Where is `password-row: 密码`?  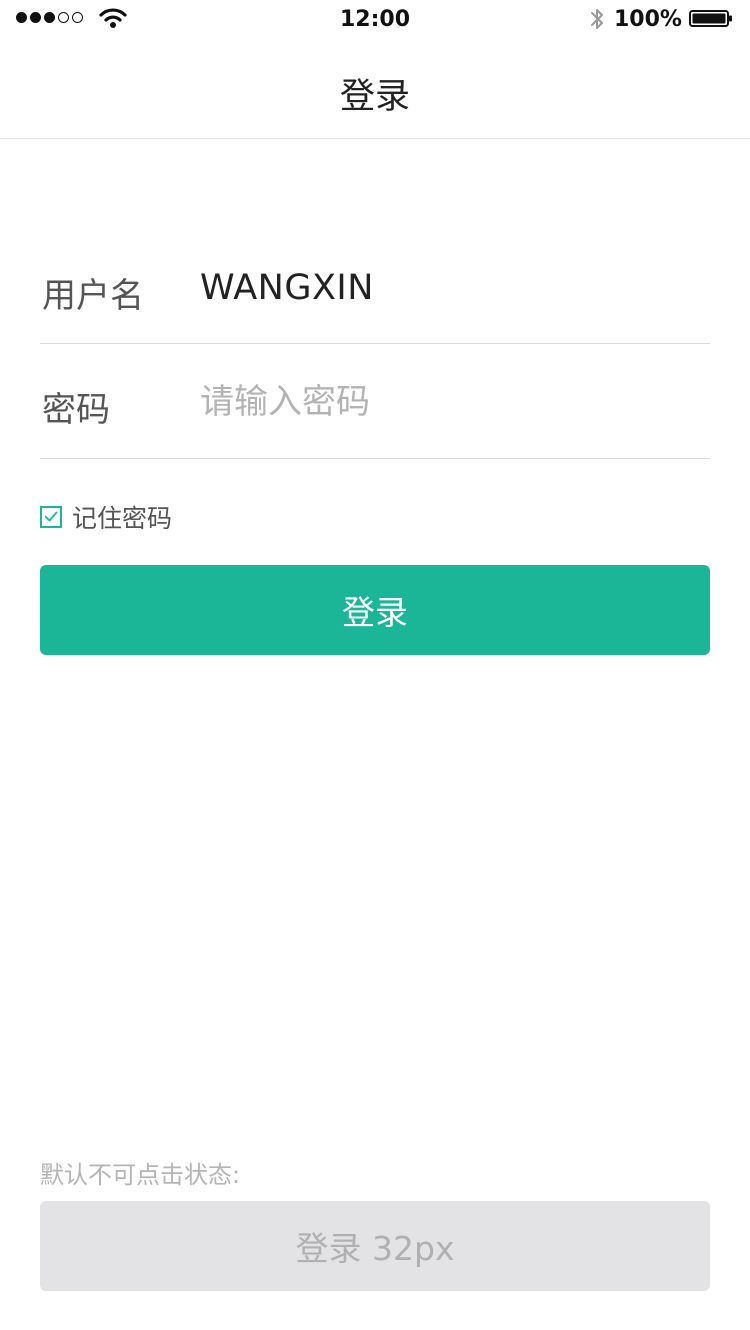 password-row: 密码 is located at coordinates (375, 401).